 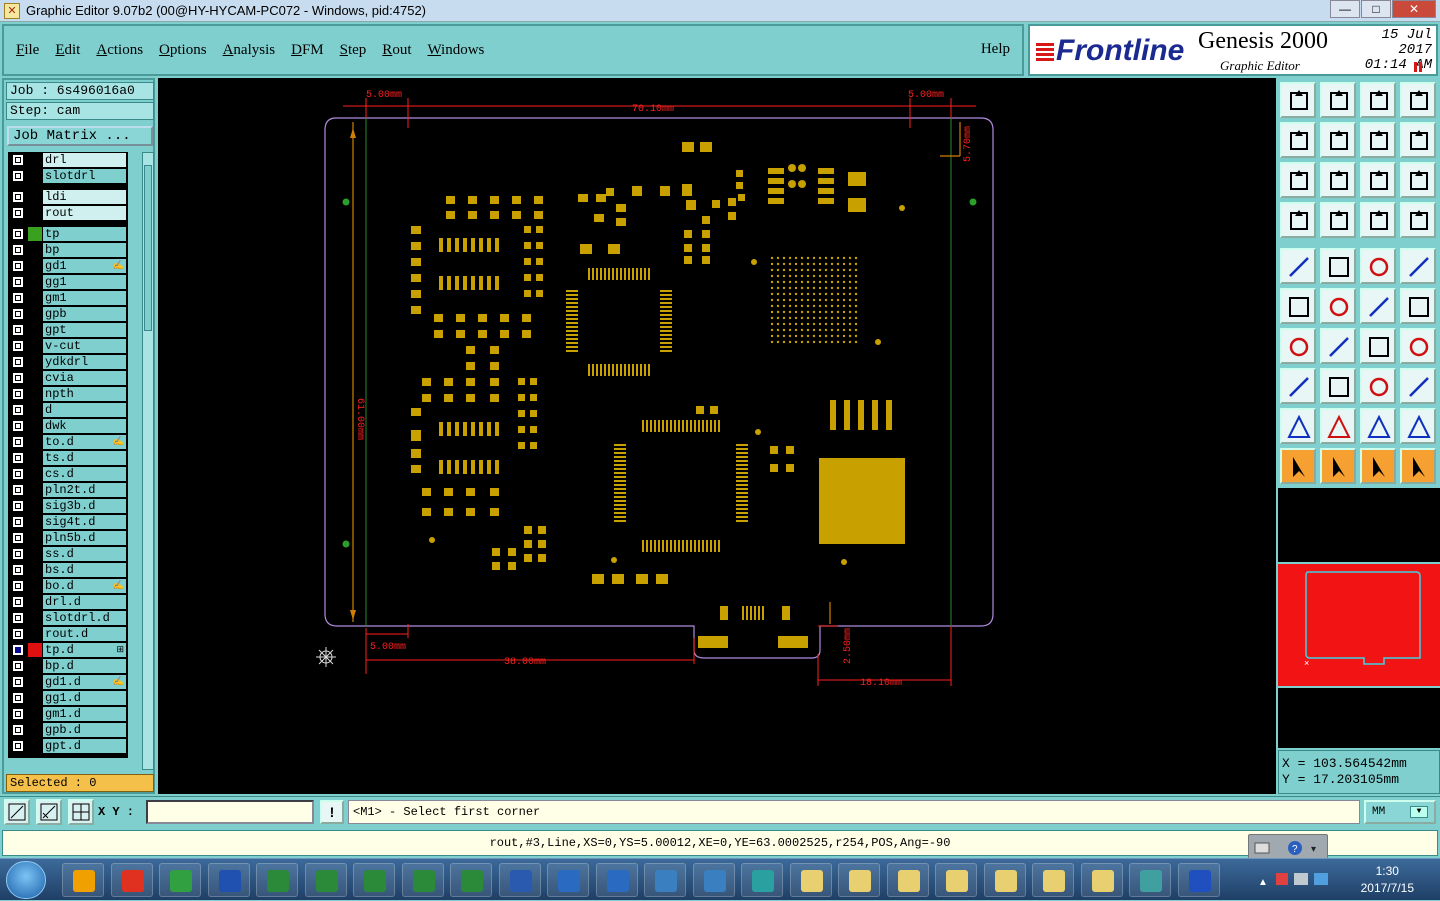 What do you see at coordinates (1338, 346) in the screenshot?
I see `tool-edit-button` at bounding box center [1338, 346].